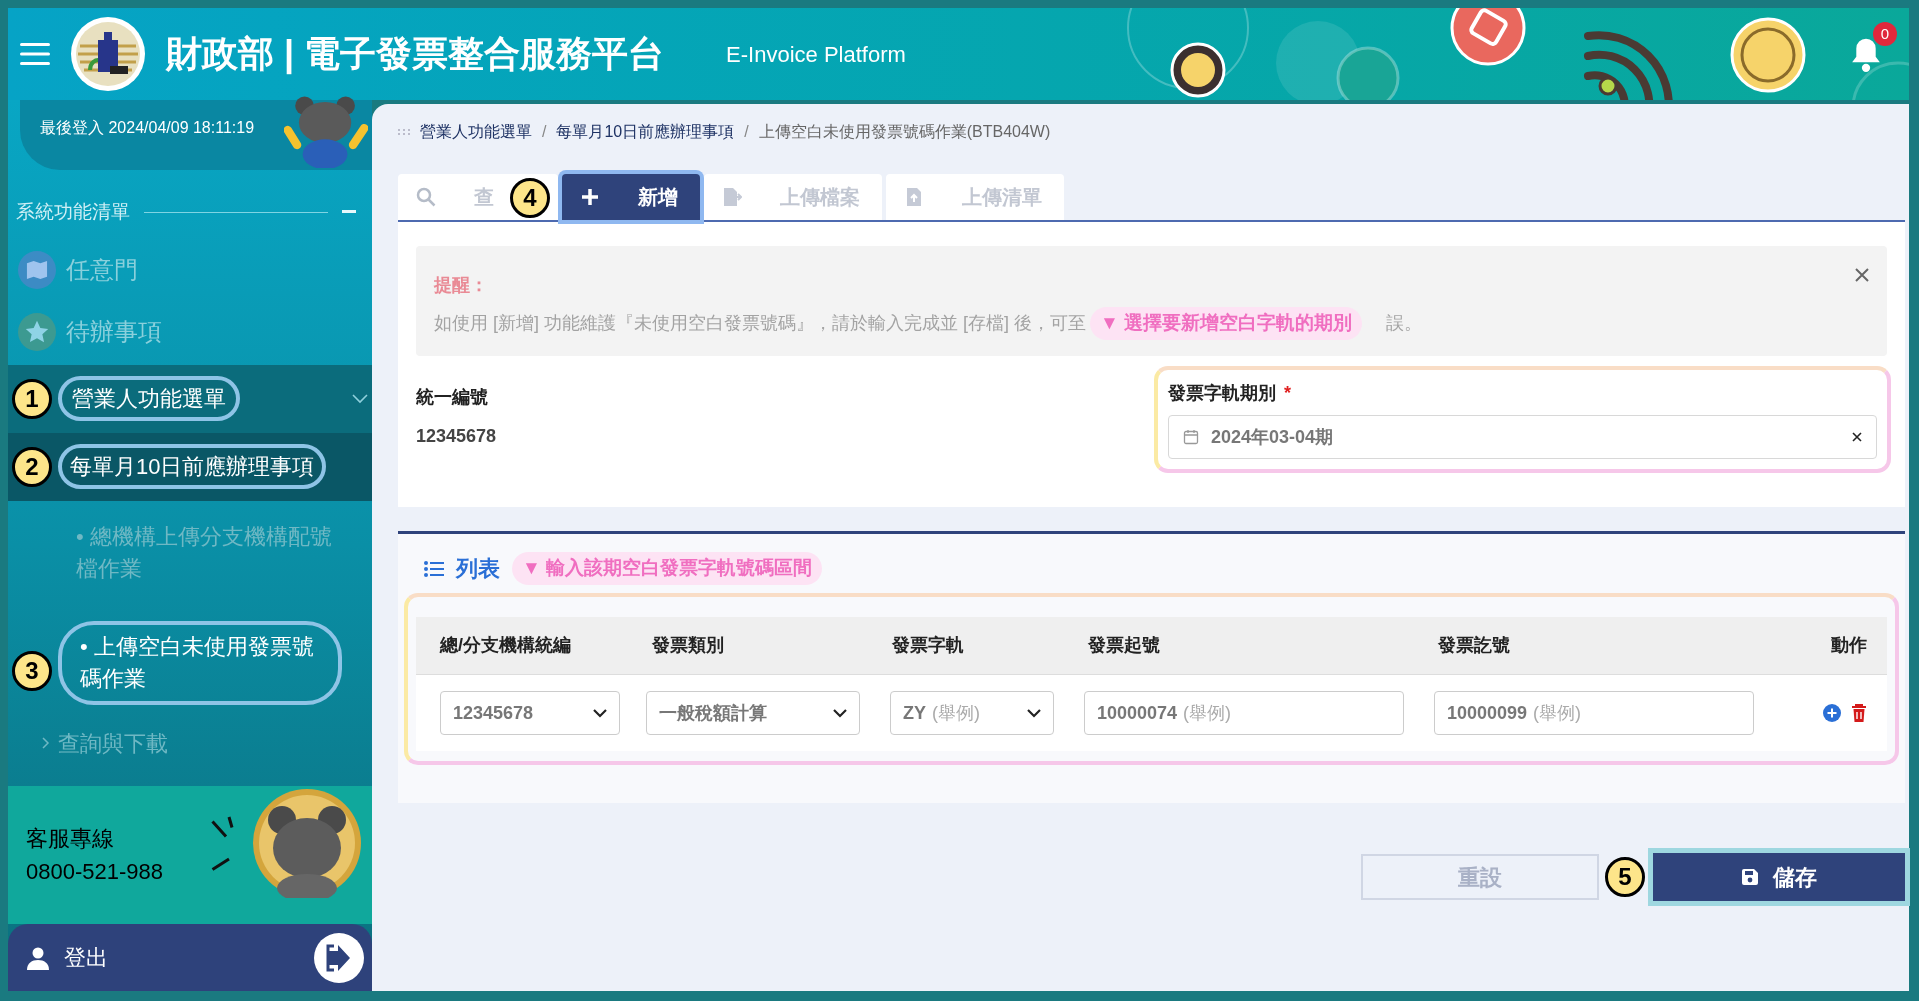 The width and height of the screenshot is (1919, 1001). What do you see at coordinates (688, 645) in the screenshot?
I see `column-header: 發票類別` at bounding box center [688, 645].